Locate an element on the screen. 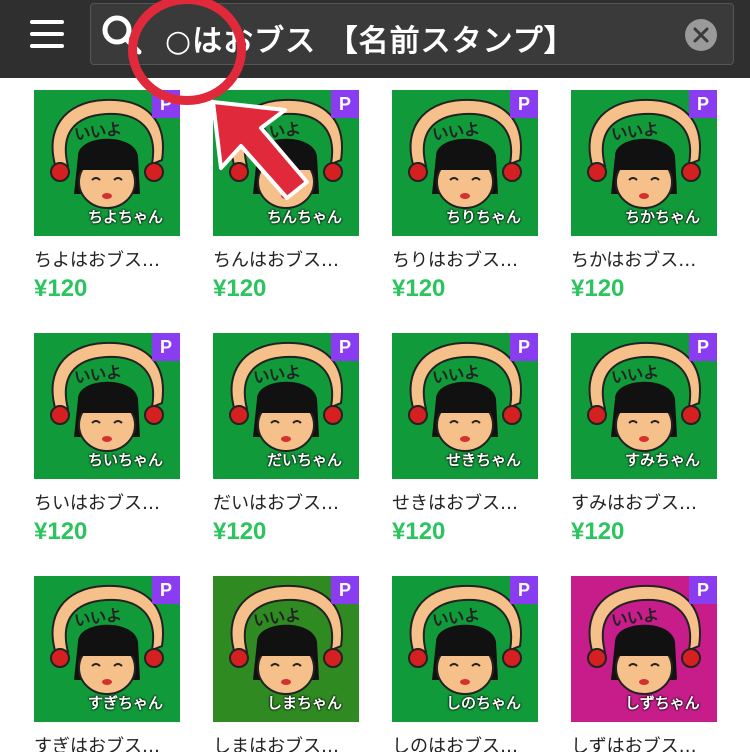 The height and width of the screenshot is (752, 750). sticker-thumbnail: P せきちゃん いいよ is located at coordinates (465, 406).